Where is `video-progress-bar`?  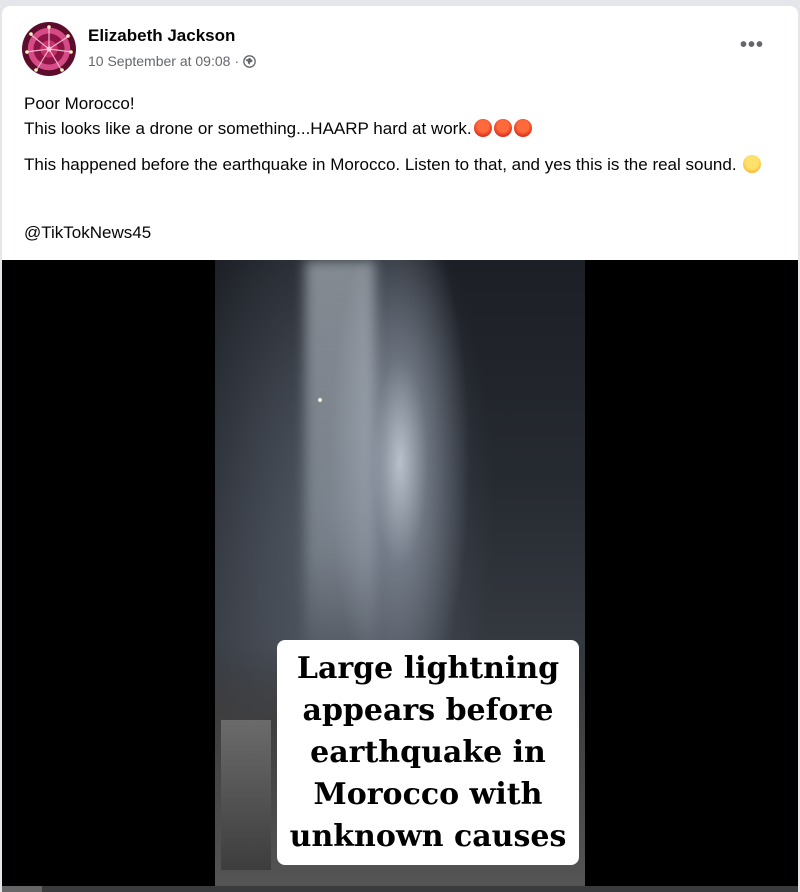
video-progress-bar is located at coordinates (400, 889).